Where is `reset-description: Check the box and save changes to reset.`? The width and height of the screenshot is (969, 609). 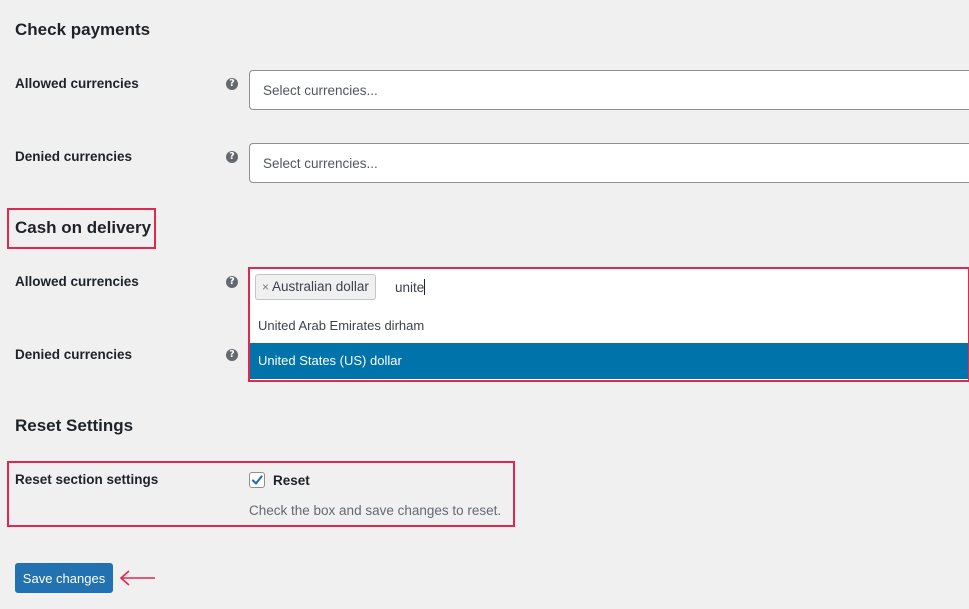 reset-description: Check the box and save changes to reset. is located at coordinates (375, 510).